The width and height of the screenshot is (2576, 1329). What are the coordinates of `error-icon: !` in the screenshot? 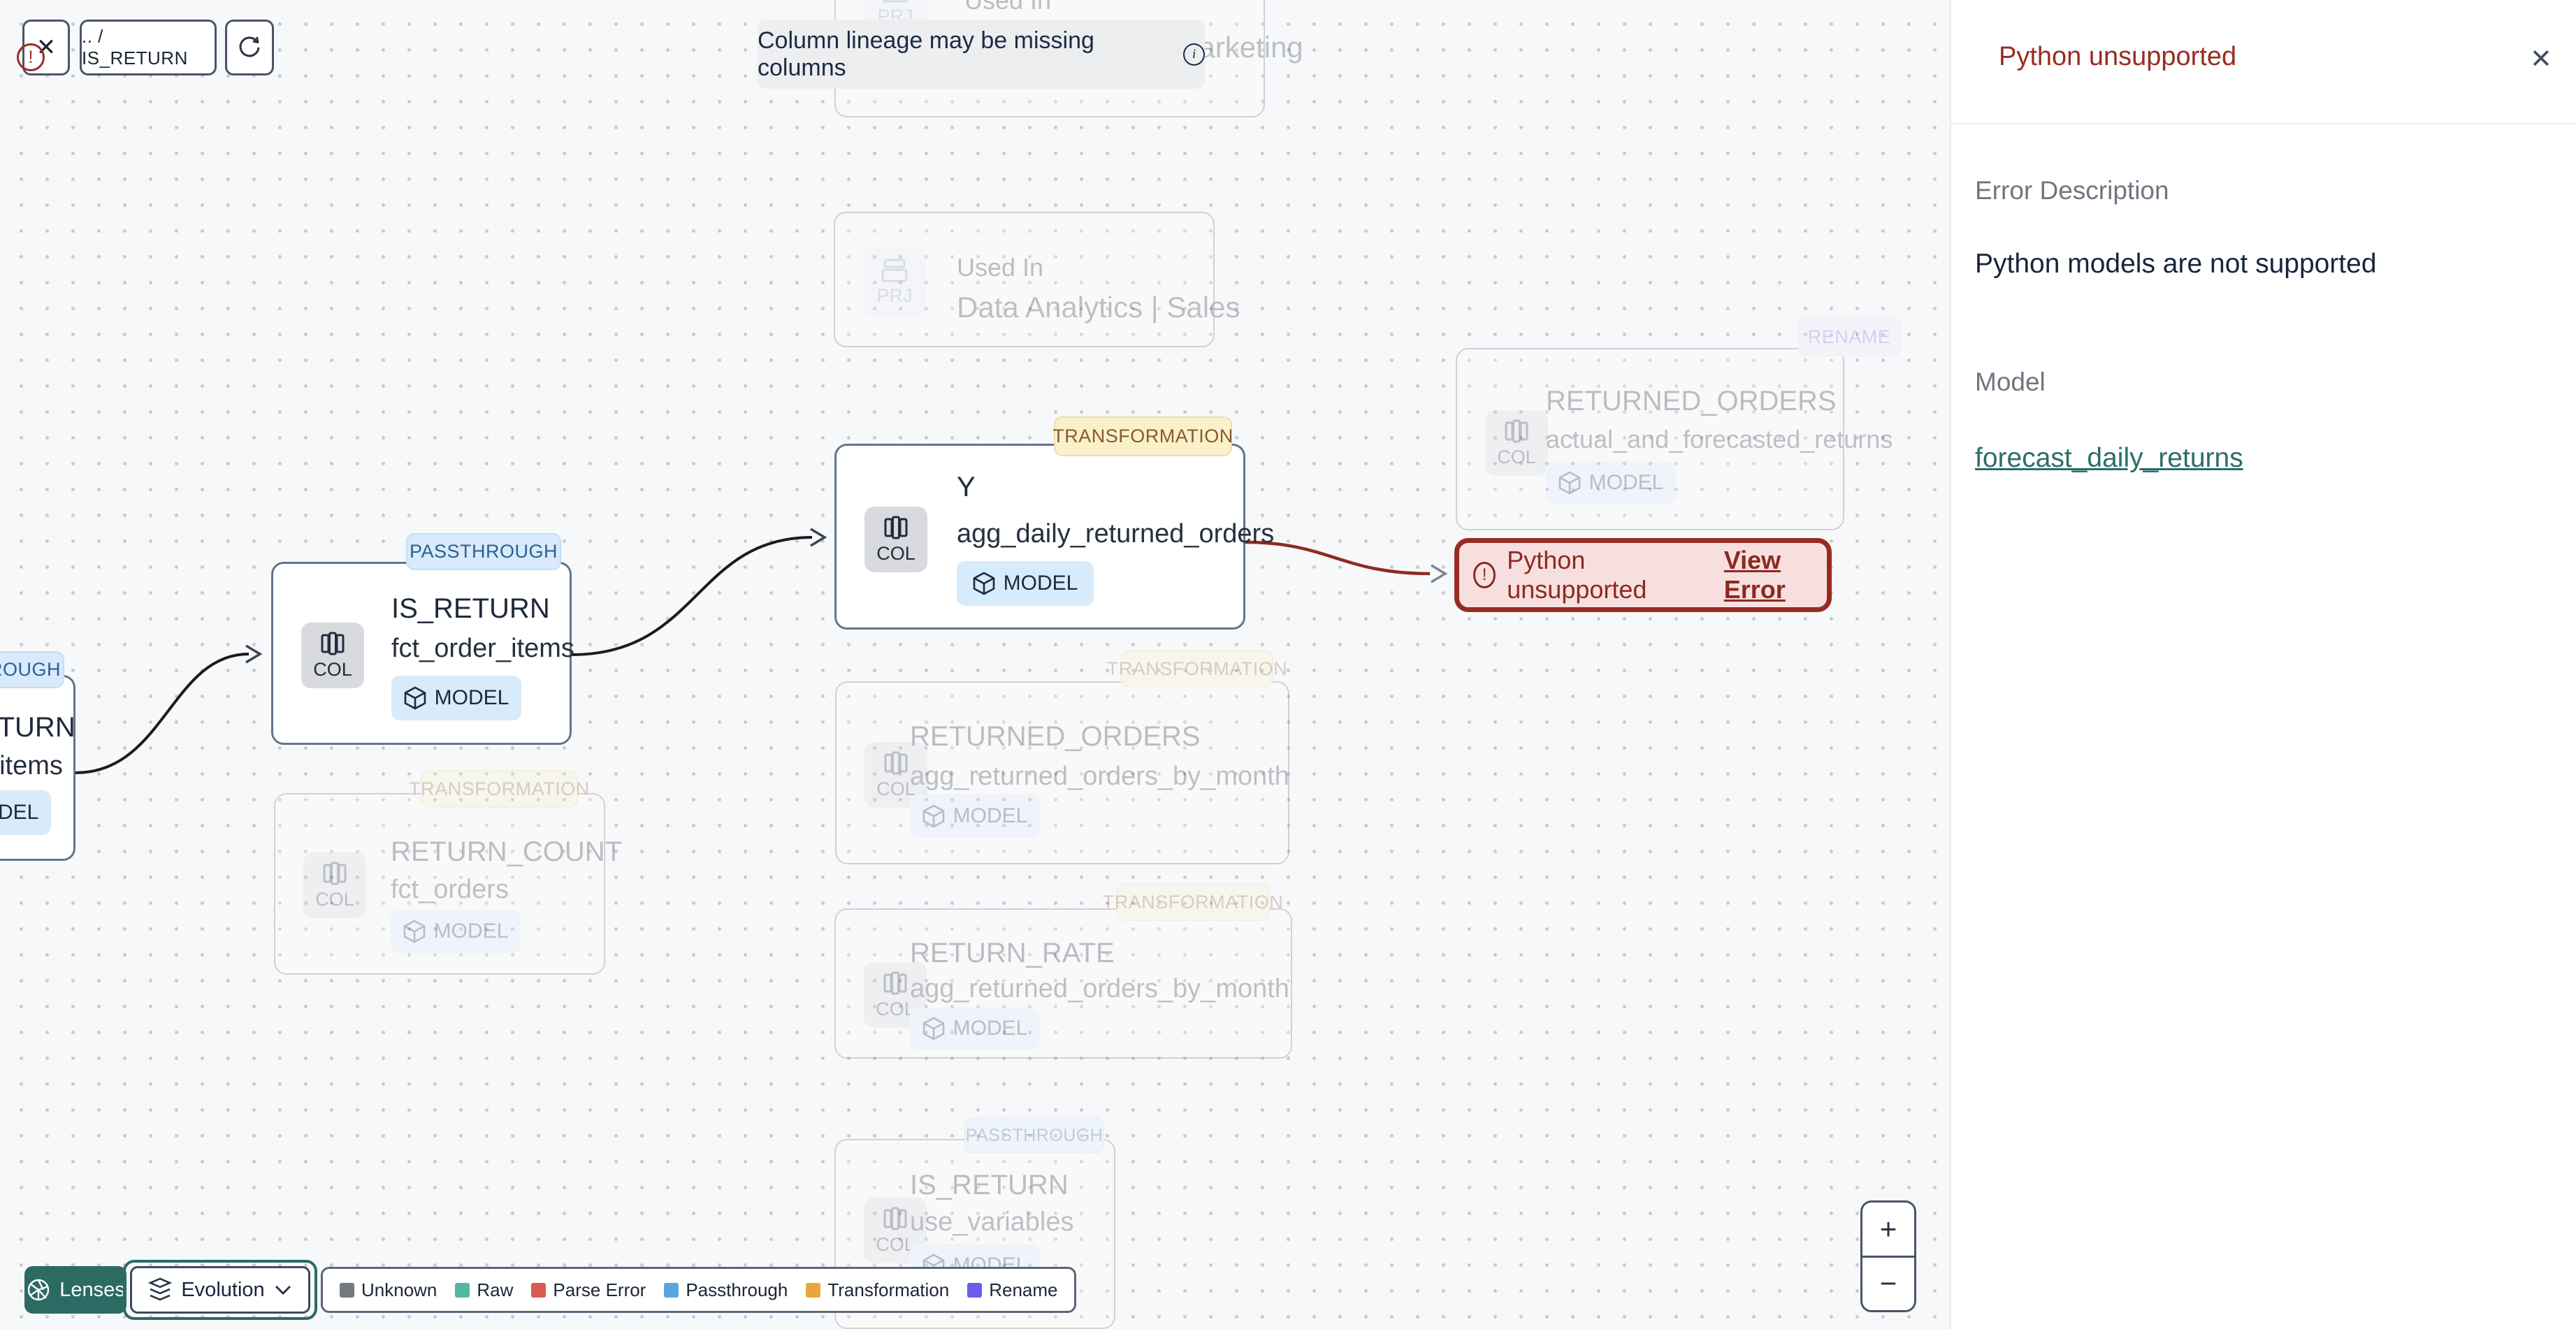 It's located at (1484, 575).